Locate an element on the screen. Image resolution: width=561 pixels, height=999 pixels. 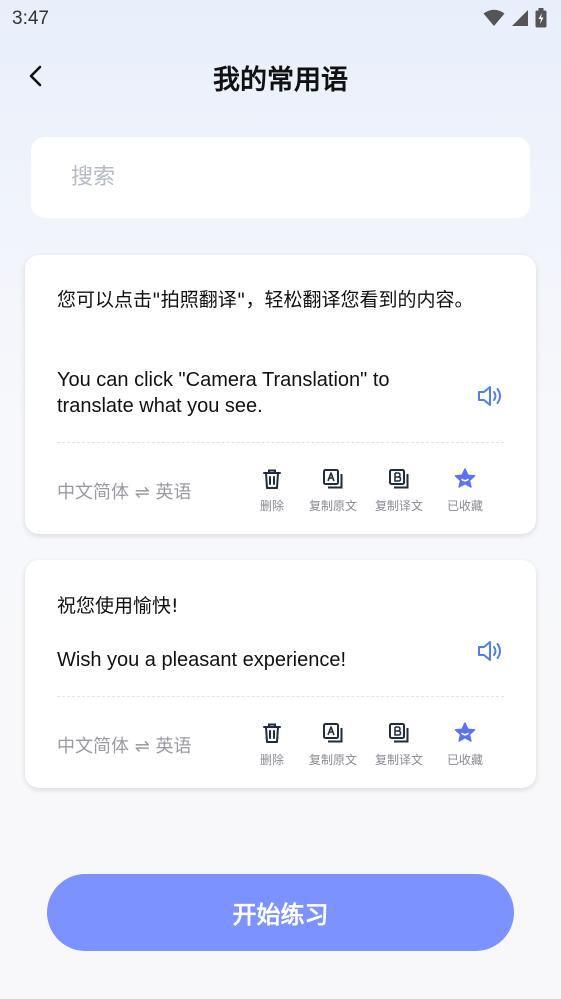
source-text: 祝您使用愉快! is located at coordinates (118, 606).